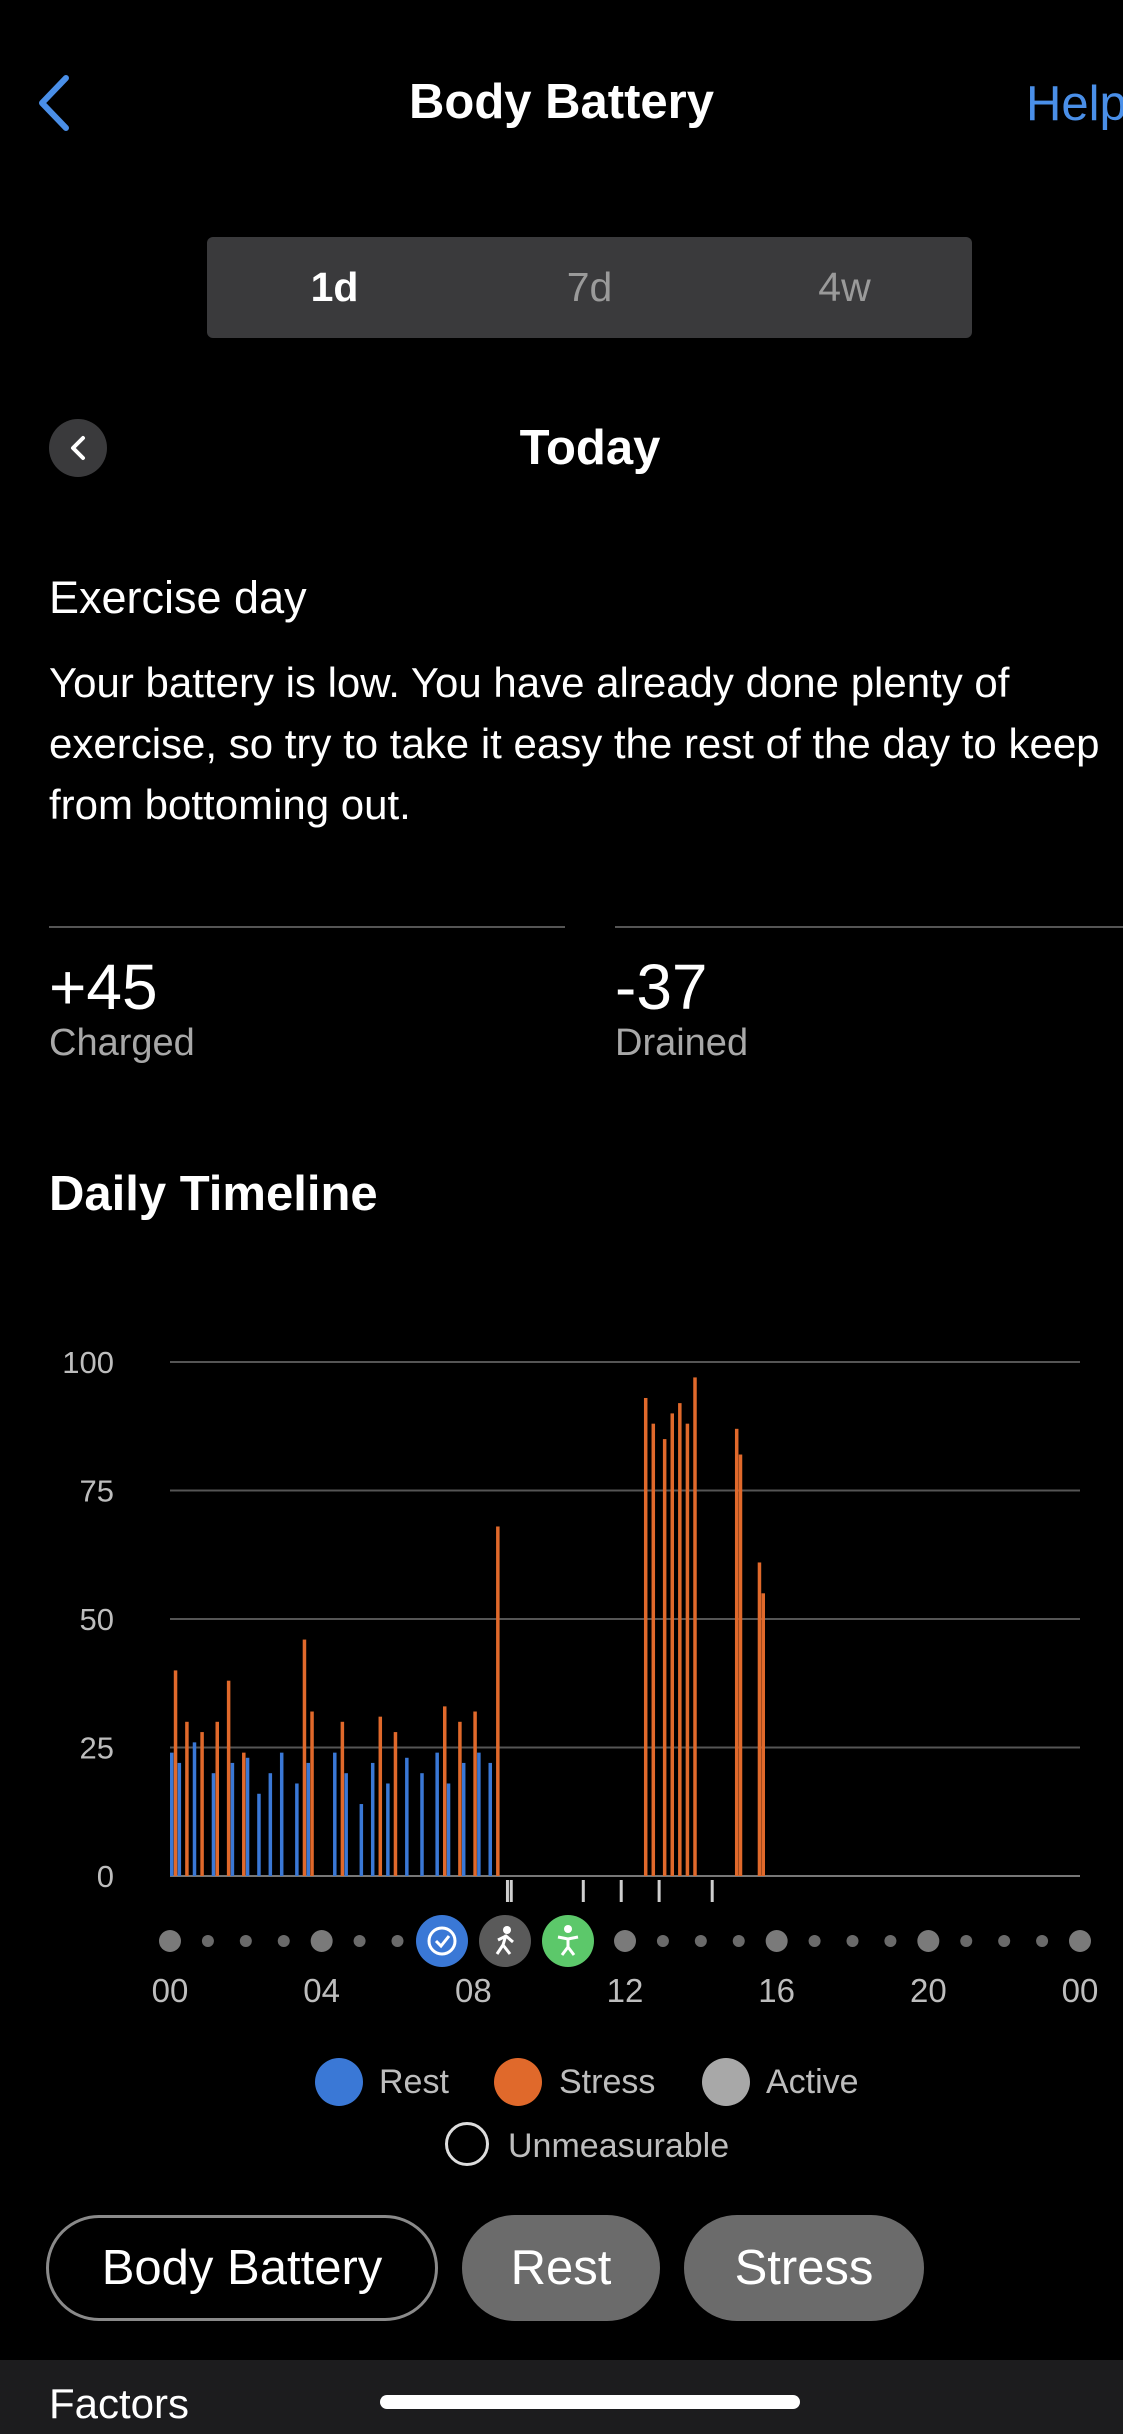  Describe the element at coordinates (518, 2082) in the screenshot. I see `legend-stress-swatch` at that location.